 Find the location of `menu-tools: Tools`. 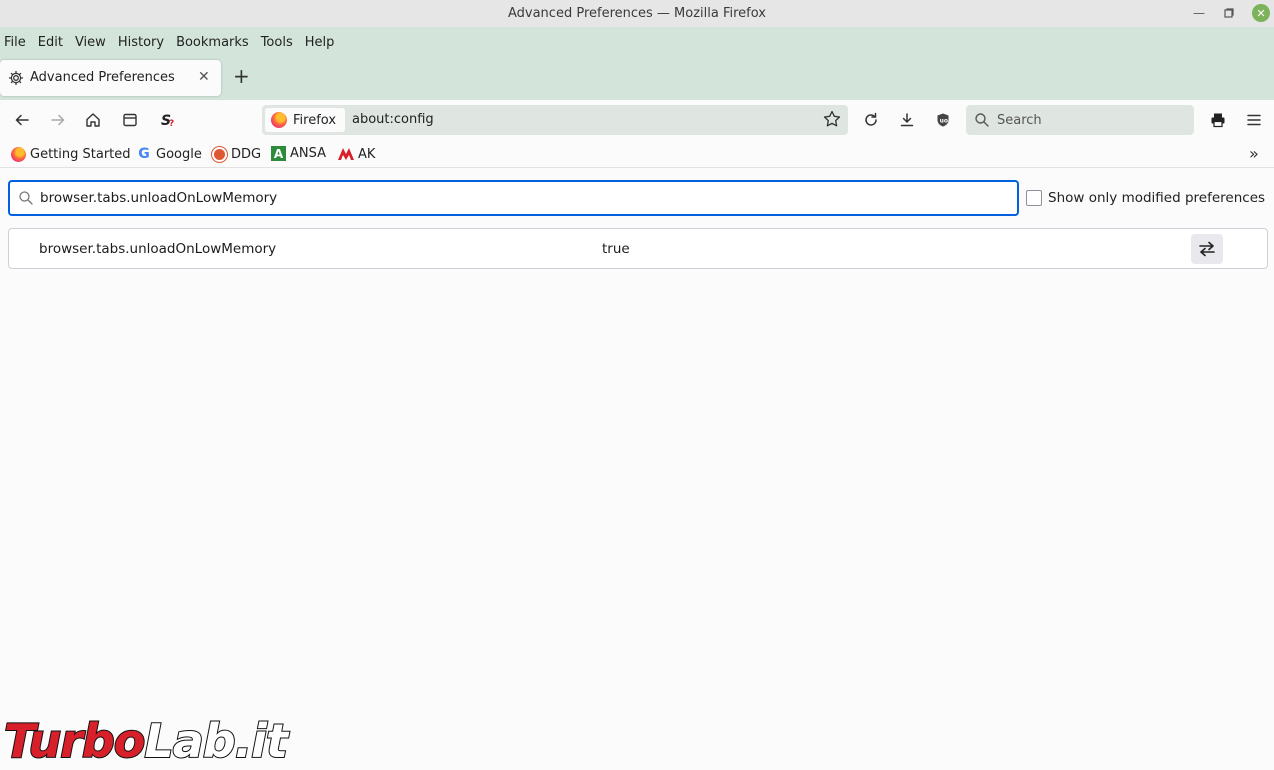

menu-tools: Tools is located at coordinates (277, 42).